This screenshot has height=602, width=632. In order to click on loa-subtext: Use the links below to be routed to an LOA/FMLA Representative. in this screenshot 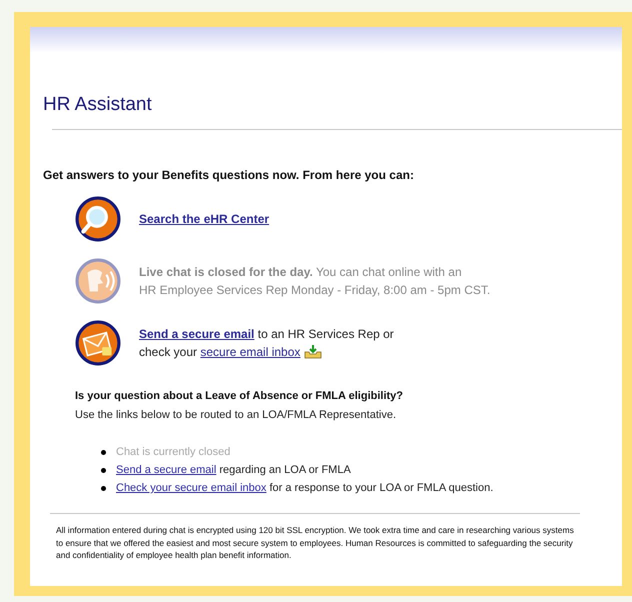, I will do `click(236, 415)`.